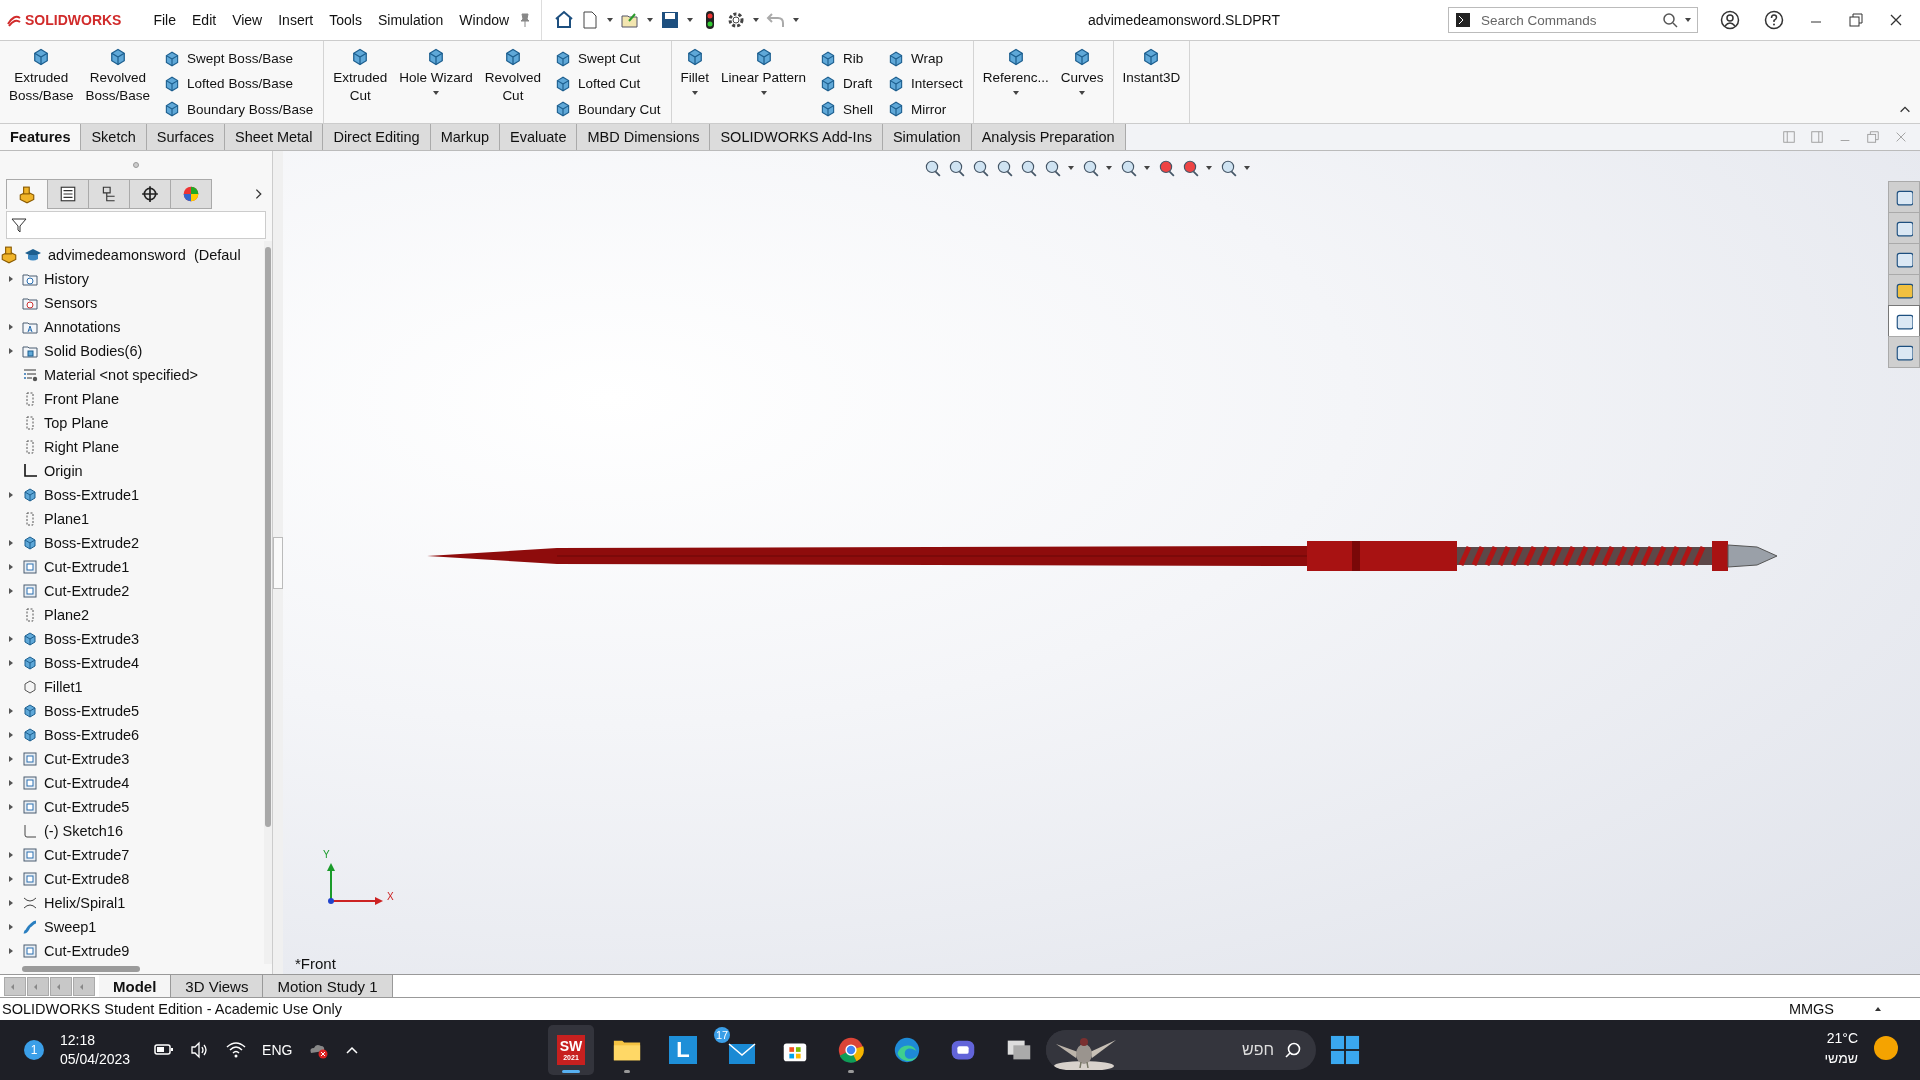 This screenshot has height=1080, width=1920. I want to click on app-icon: L, so click(683, 1050).